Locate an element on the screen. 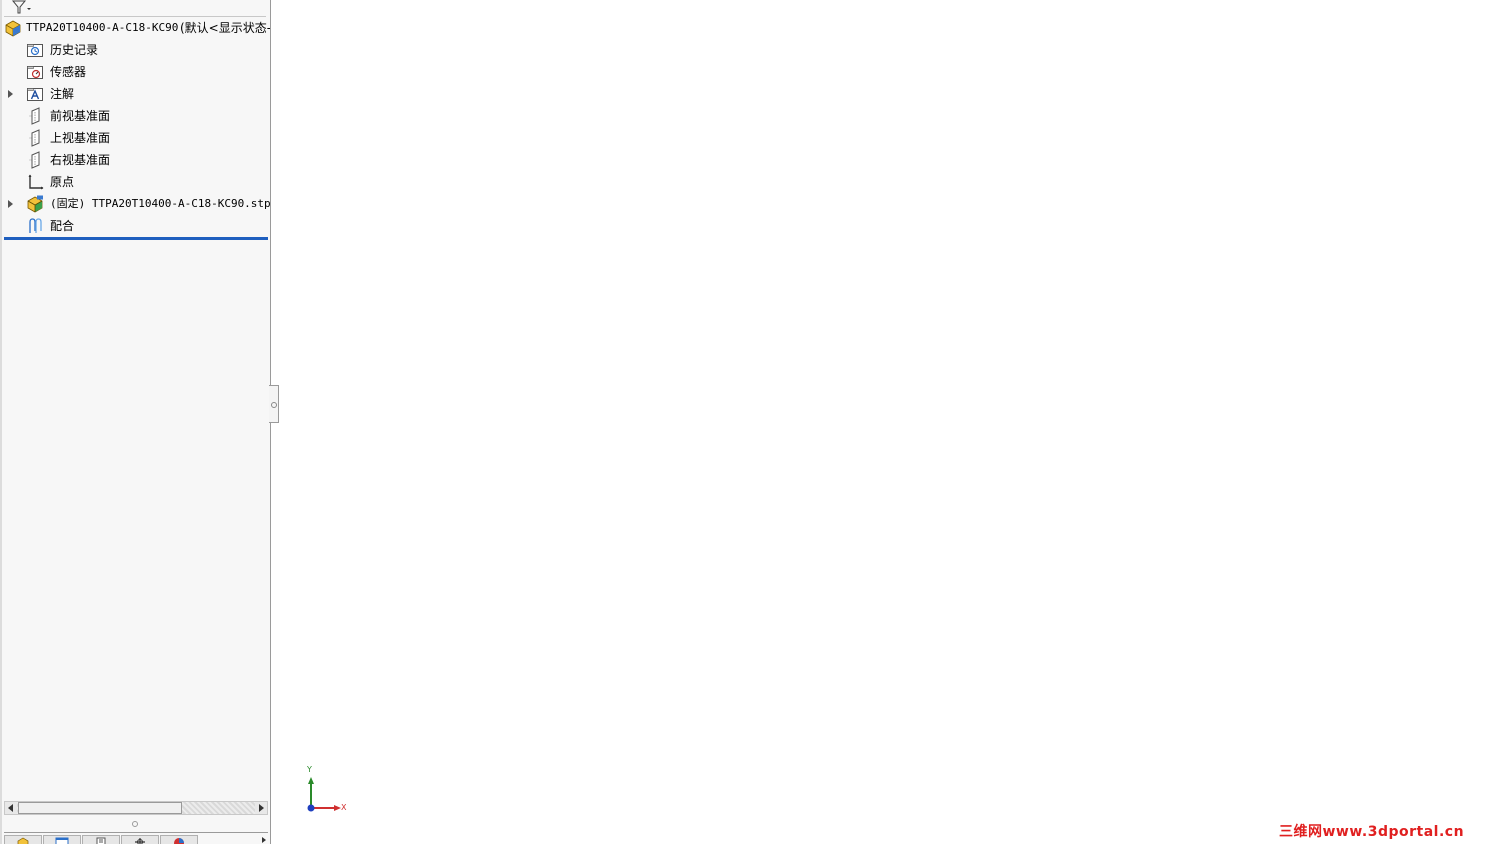 This screenshot has height=844, width=1500. tree-item-label: 传感器 is located at coordinates (68, 72).